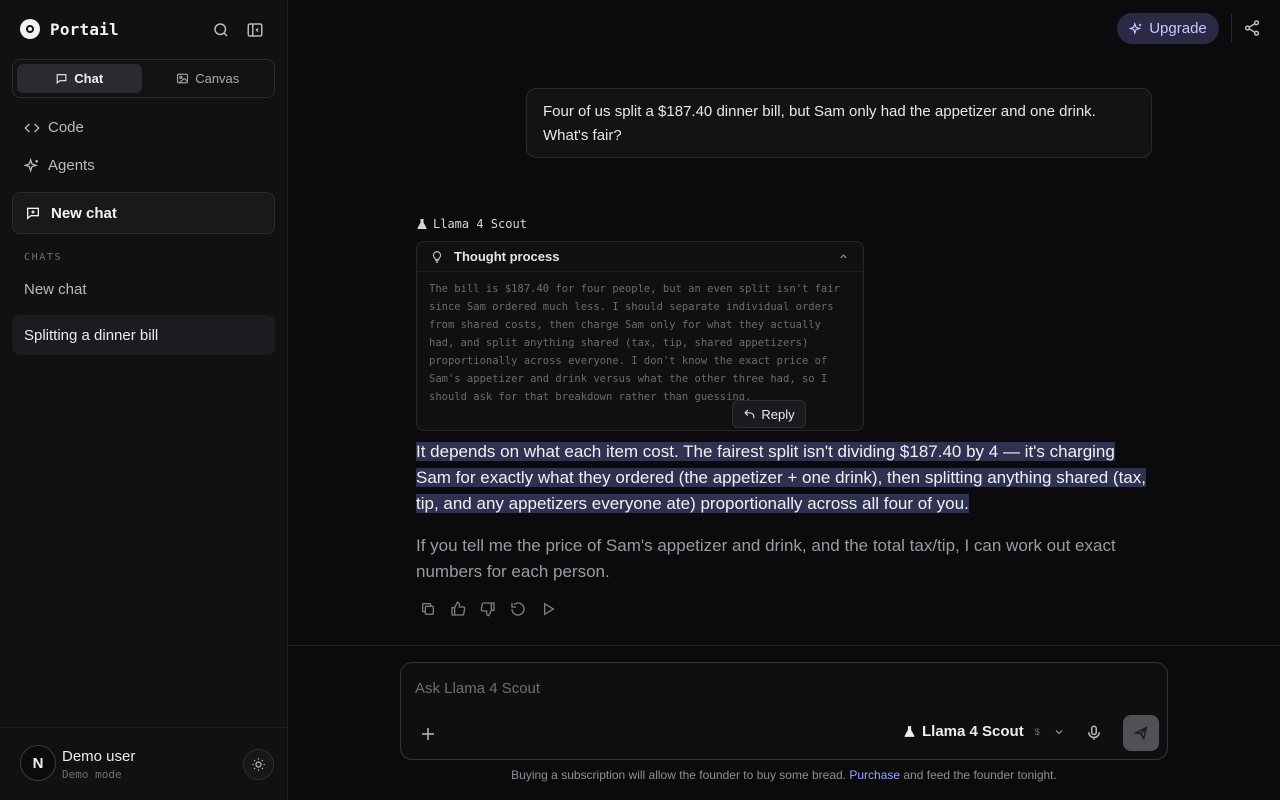  Describe the element at coordinates (428, 734) in the screenshot. I see `add-attachment-icon` at that location.